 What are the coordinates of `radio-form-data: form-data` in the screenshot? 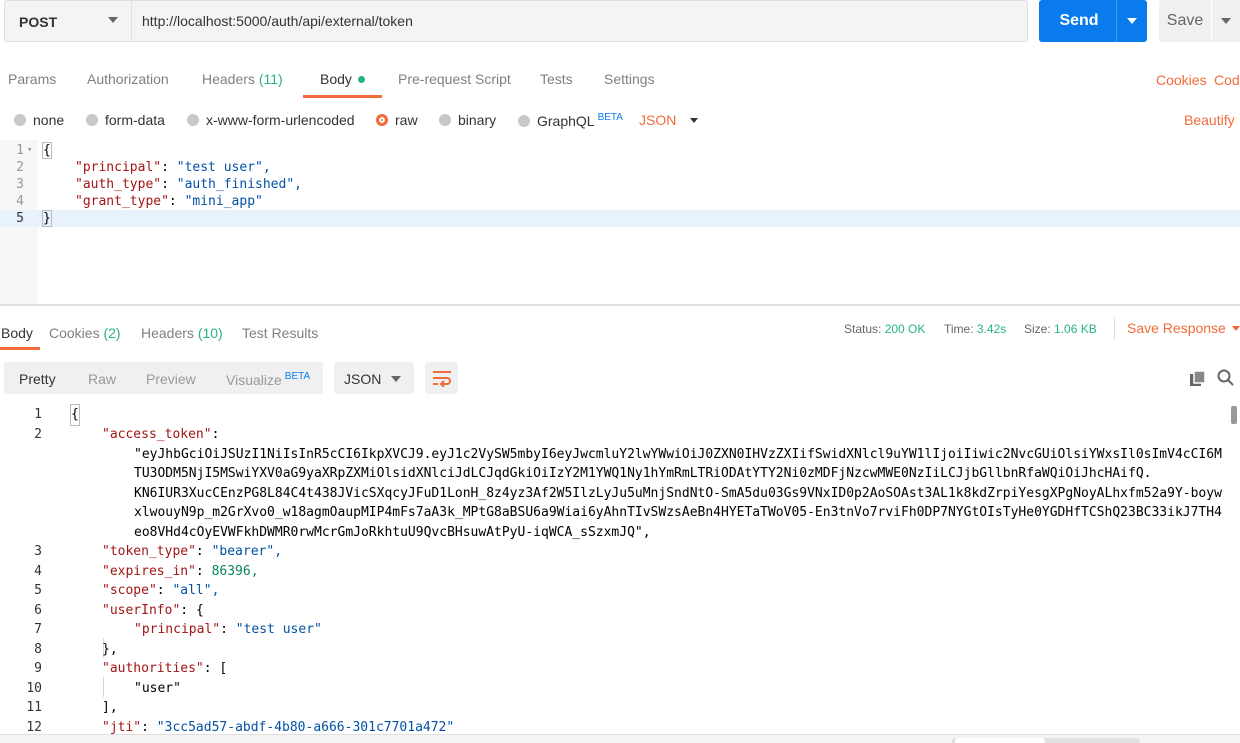 It's located at (125, 120).